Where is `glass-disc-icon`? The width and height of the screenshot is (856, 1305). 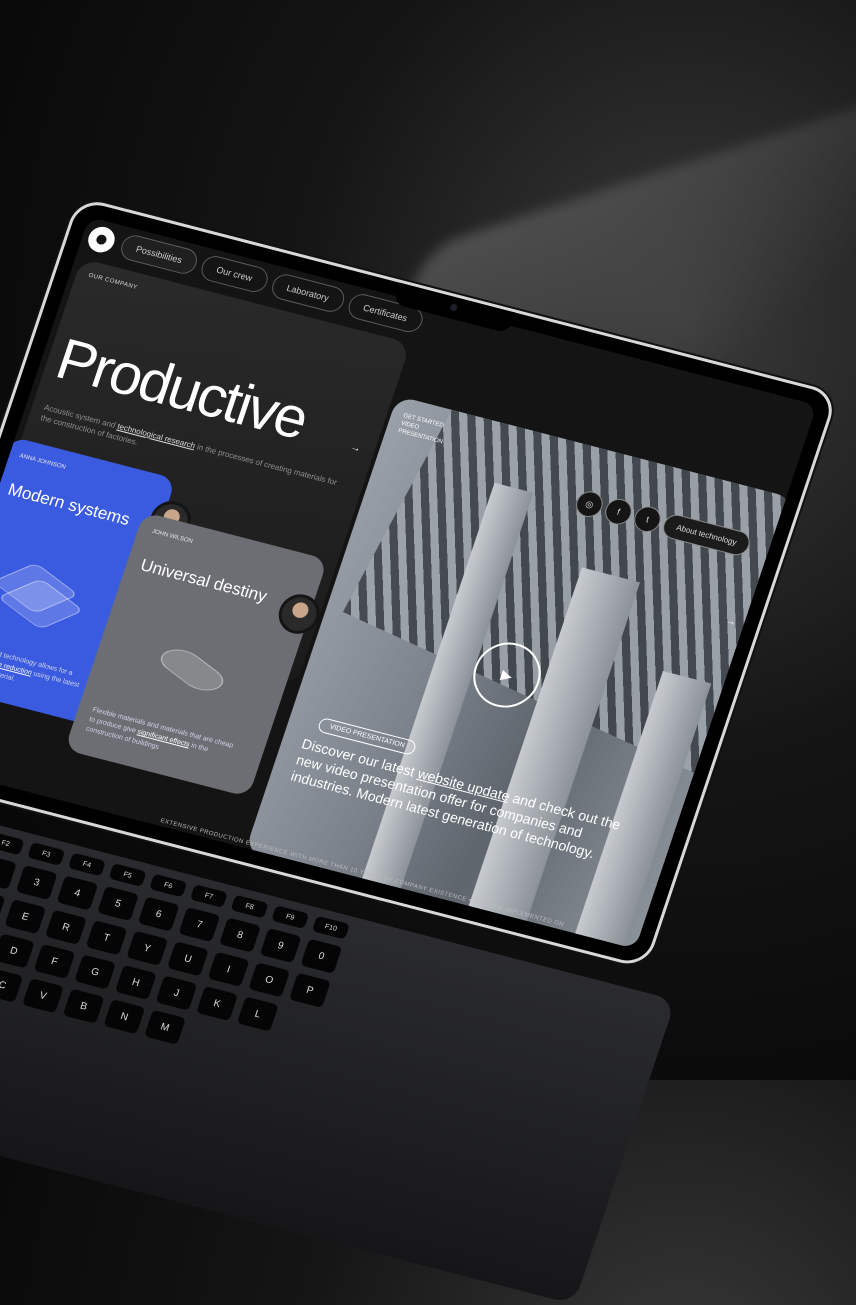 glass-disc-icon is located at coordinates (192, 670).